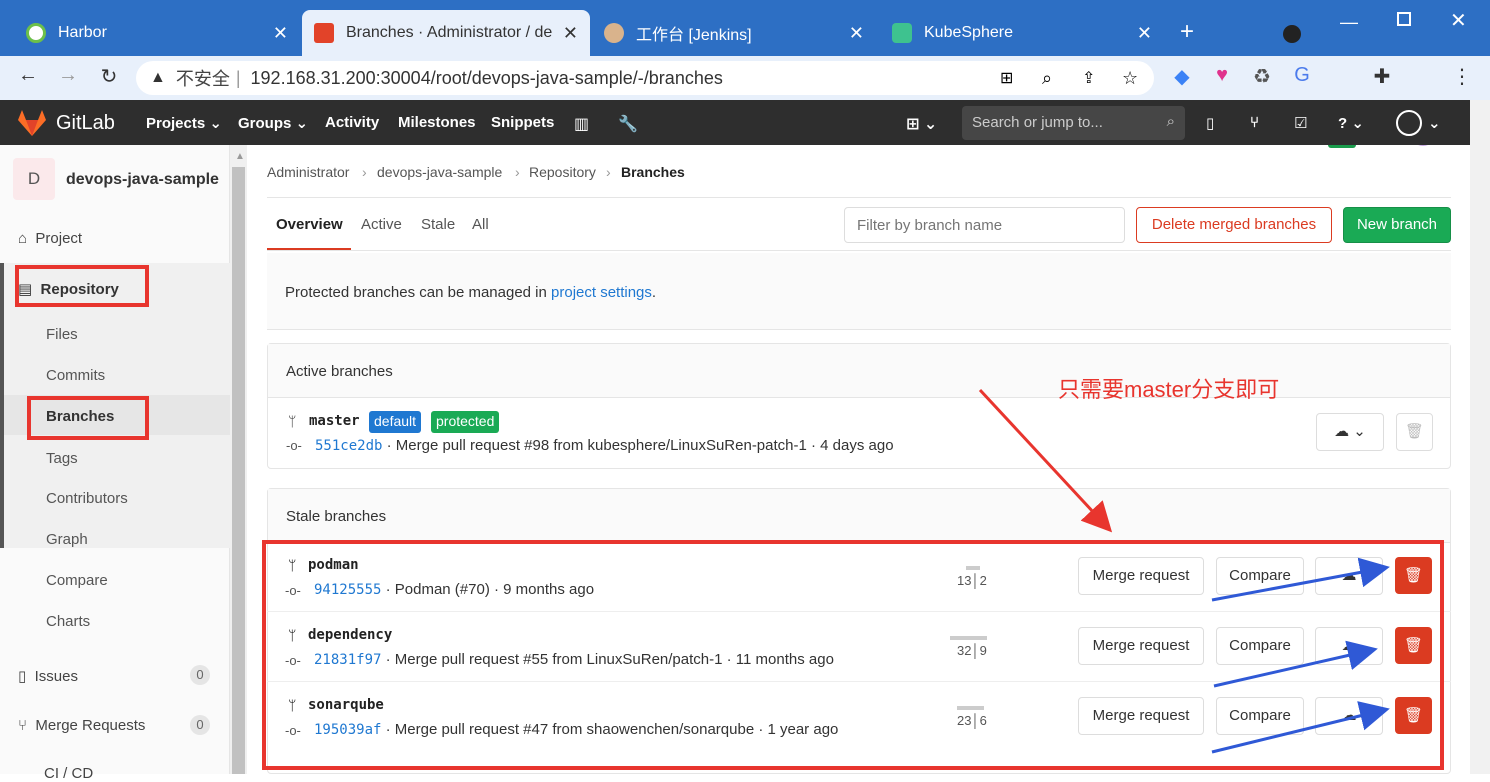 This screenshot has width=1490, height=782. I want to click on red-arrow, so click(1045, 460).